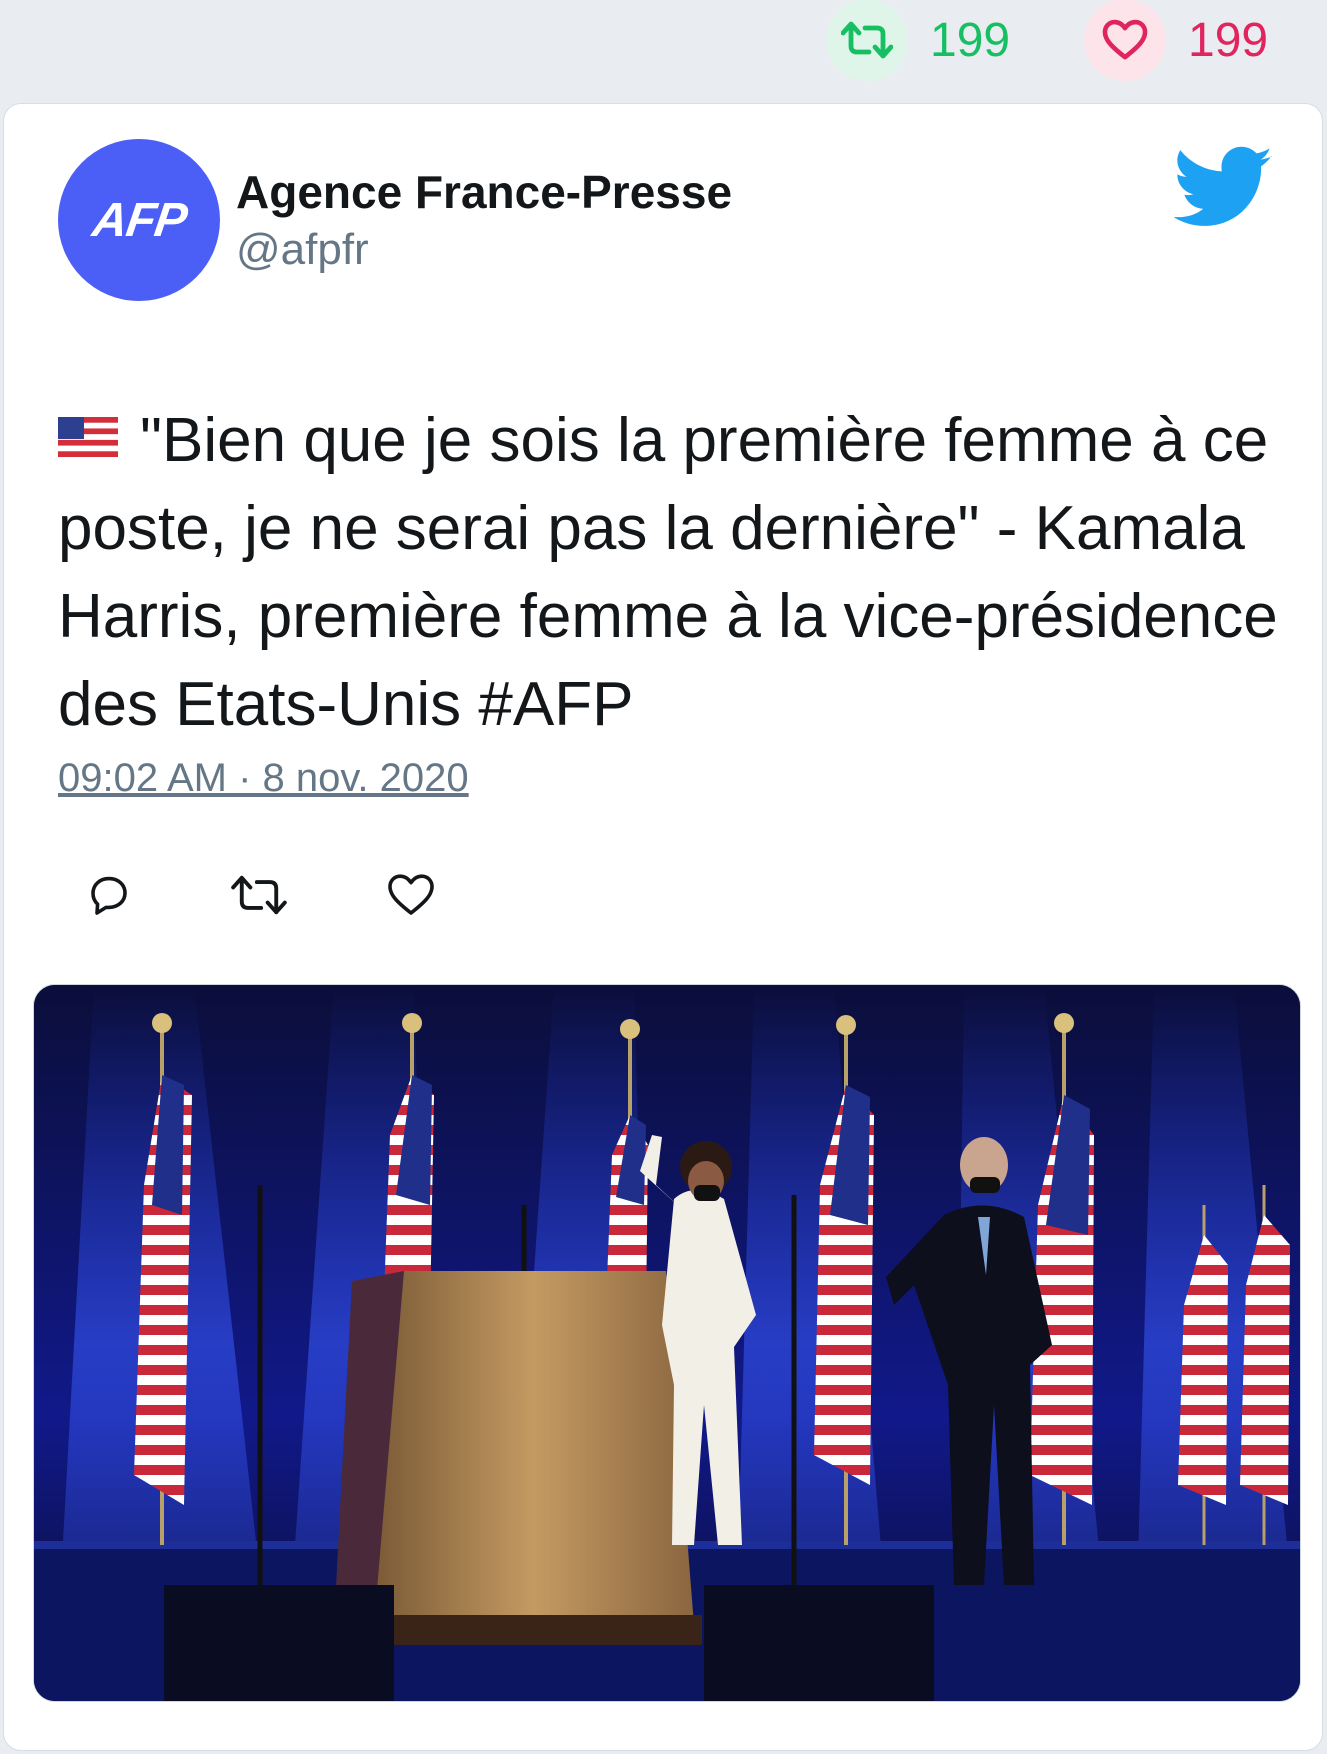 The image size is (1327, 1754). I want to click on heart-icon, so click(1125, 39).